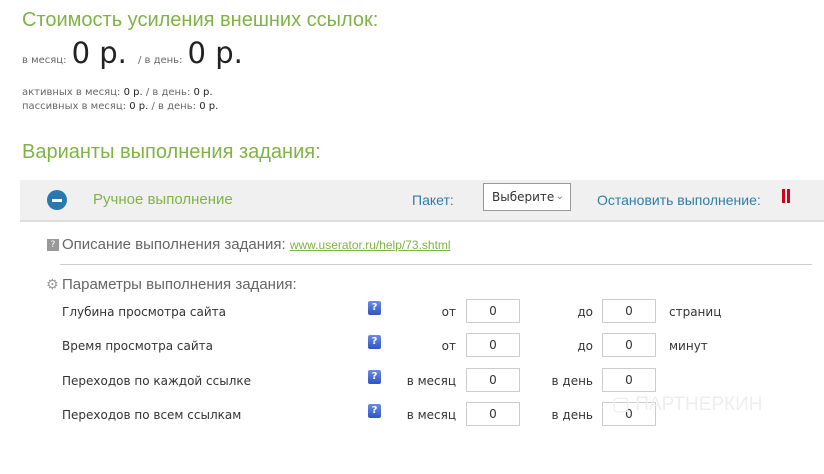 The image size is (824, 474). What do you see at coordinates (215, 53) in the screenshot?
I see `day-value: 0 р.` at bounding box center [215, 53].